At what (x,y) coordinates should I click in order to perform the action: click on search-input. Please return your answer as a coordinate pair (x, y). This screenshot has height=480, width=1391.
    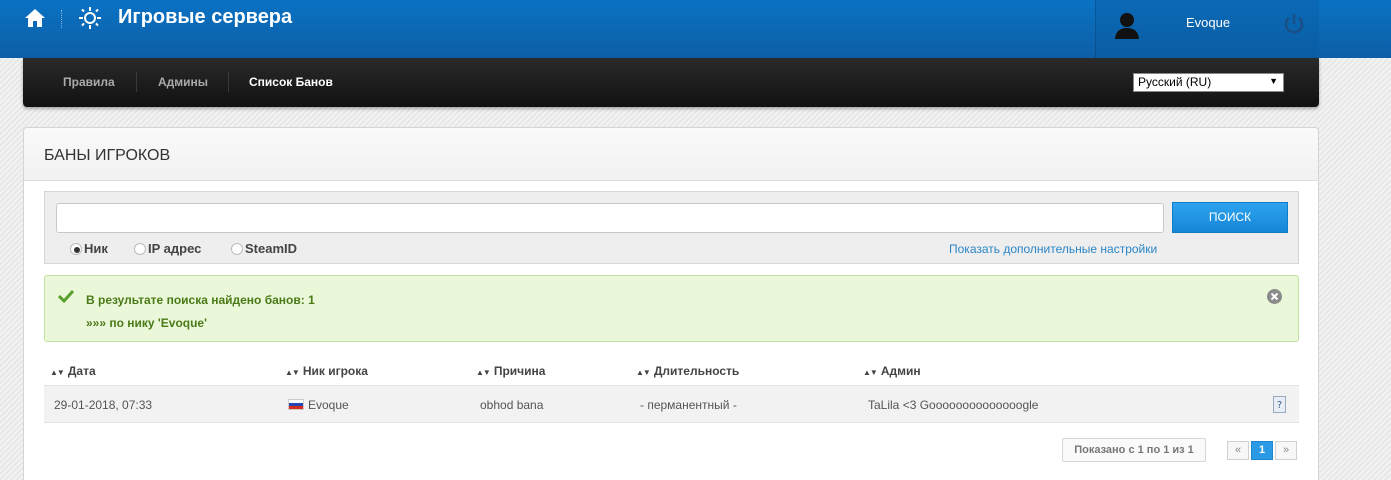
    Looking at the image, I should click on (610, 218).